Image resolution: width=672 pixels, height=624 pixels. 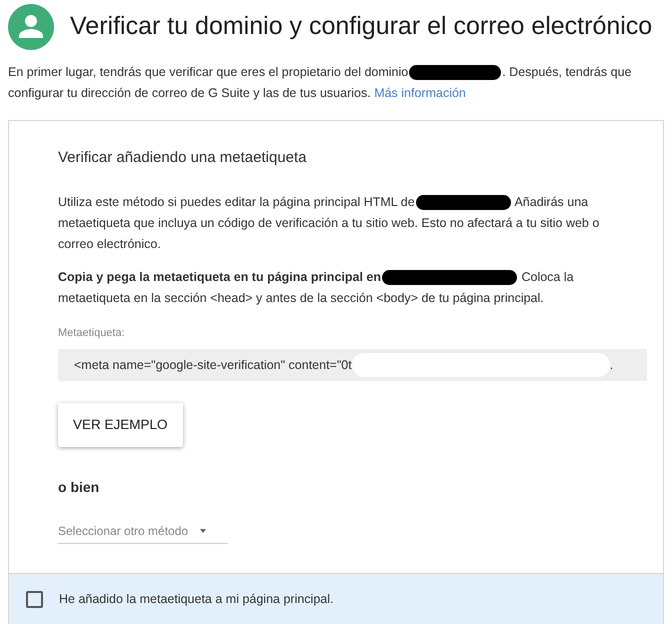 What do you see at coordinates (109, 243) in the screenshot?
I see `paragraph-text: correo electrónico.` at bounding box center [109, 243].